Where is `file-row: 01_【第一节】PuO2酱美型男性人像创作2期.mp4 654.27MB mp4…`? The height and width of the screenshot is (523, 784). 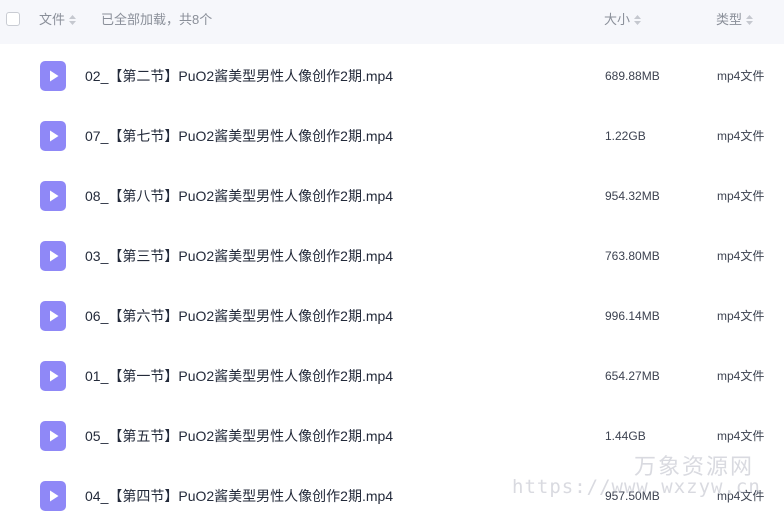
file-row: 01_【第一节】PuO2酱美型男性人像创作2期.mp4 654.27MB mp4… is located at coordinates (392, 376).